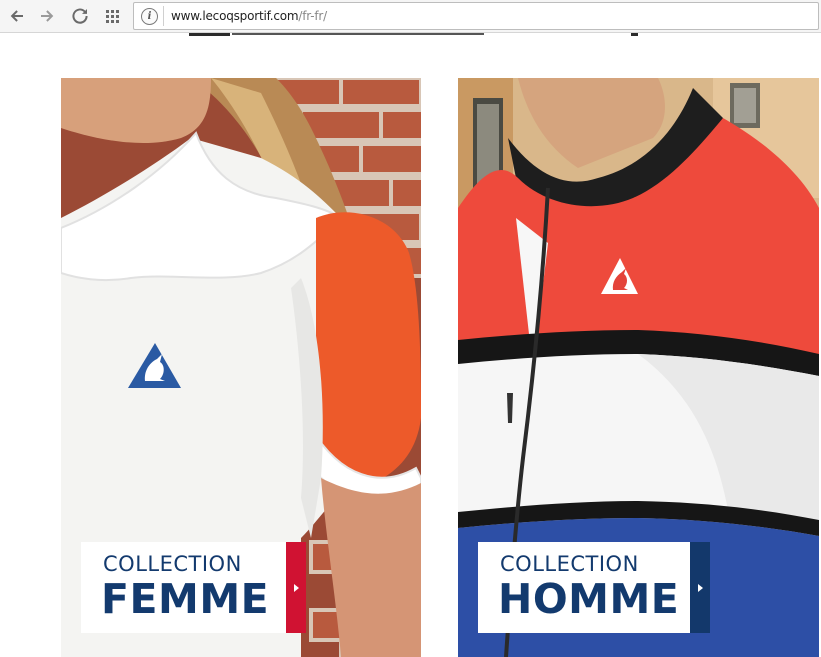  What do you see at coordinates (476, 16) in the screenshot?
I see `address-bar: i www.lecoqsportif.com/fr-fr/` at bounding box center [476, 16].